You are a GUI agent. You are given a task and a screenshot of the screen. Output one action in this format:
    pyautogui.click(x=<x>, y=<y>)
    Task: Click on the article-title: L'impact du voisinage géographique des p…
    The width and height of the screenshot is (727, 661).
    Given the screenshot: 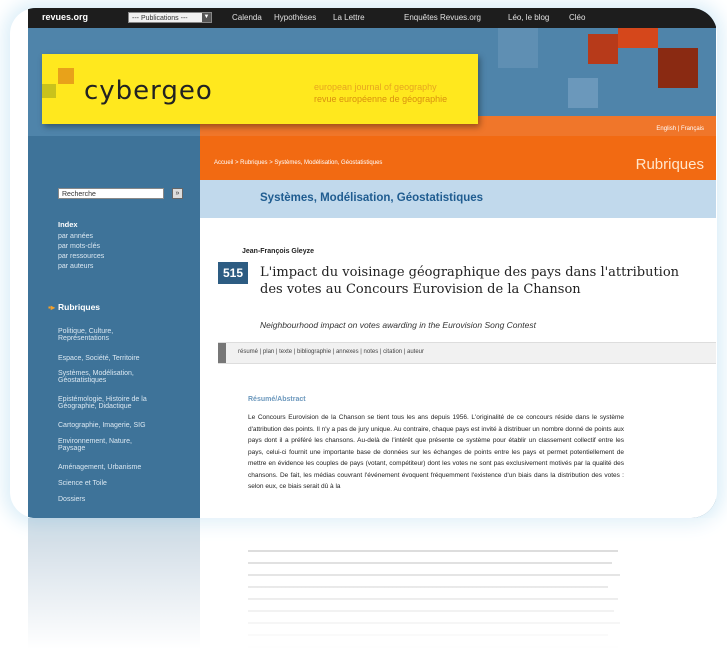 What is the action you would take?
    pyautogui.click(x=470, y=281)
    